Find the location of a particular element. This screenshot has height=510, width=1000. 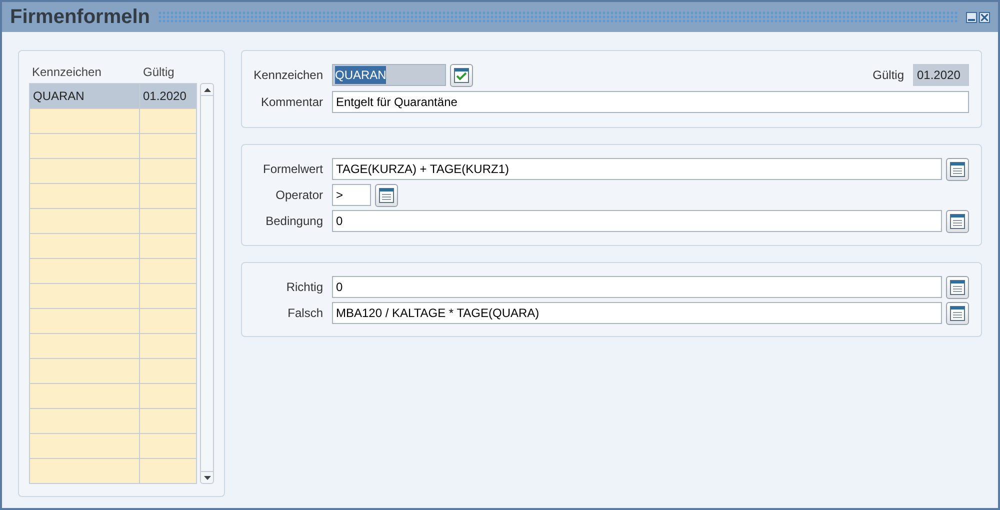

close-button is located at coordinates (984, 17).